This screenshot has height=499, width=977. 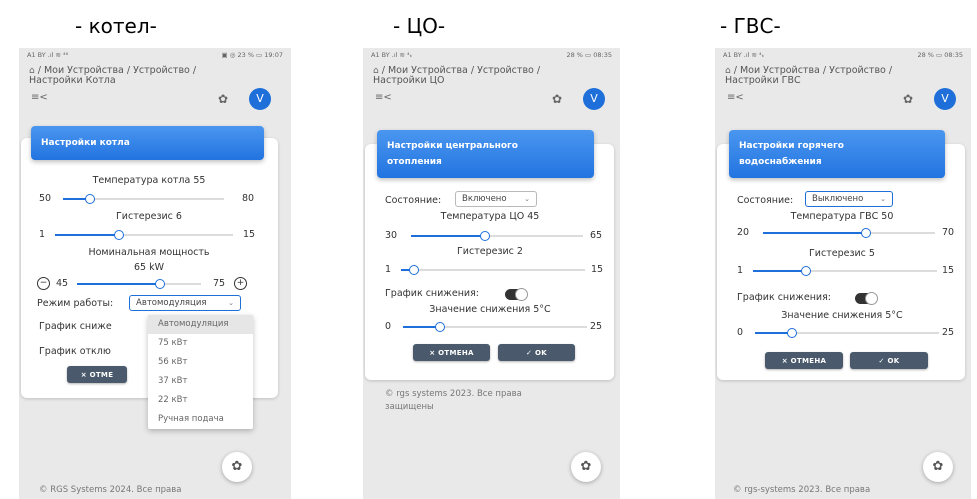 What do you see at coordinates (85, 143) in the screenshot?
I see `card-title: Настройки котла` at bounding box center [85, 143].